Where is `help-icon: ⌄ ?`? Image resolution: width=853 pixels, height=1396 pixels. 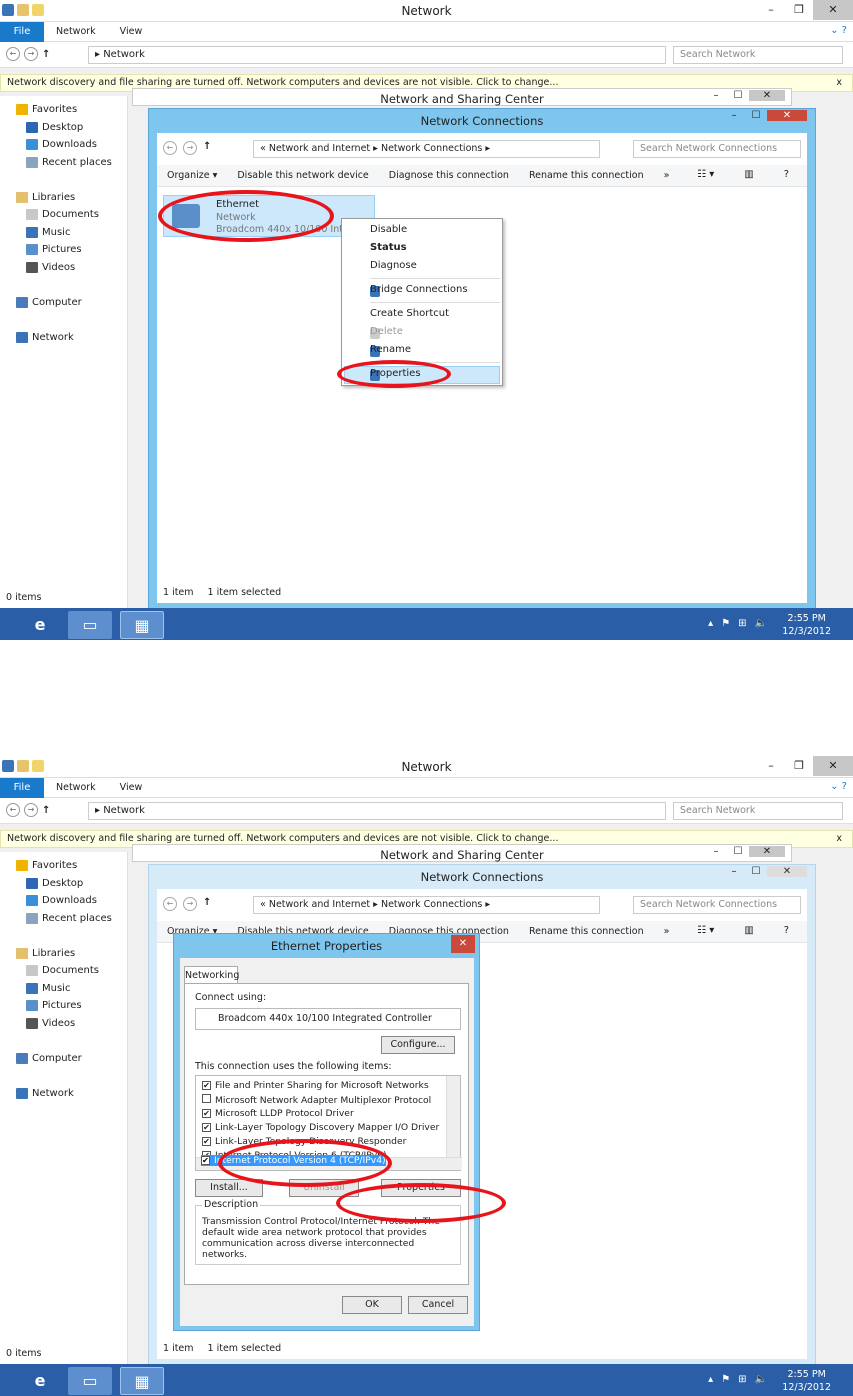
help-icon: ⌄ ? is located at coordinates (838, 30).